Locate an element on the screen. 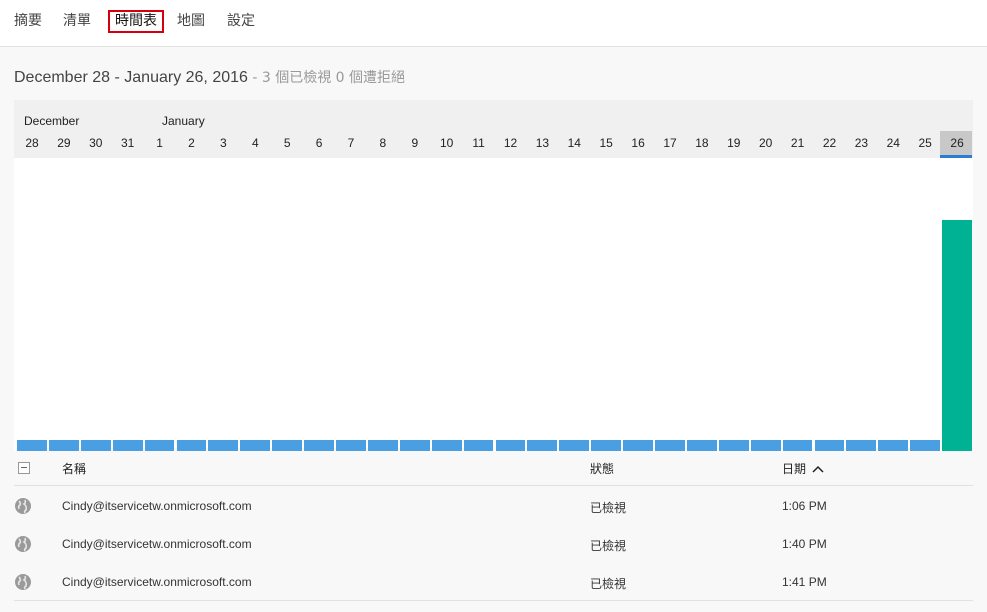 The height and width of the screenshot is (612, 987). tab-timeline: 時間表 is located at coordinates (136, 21).